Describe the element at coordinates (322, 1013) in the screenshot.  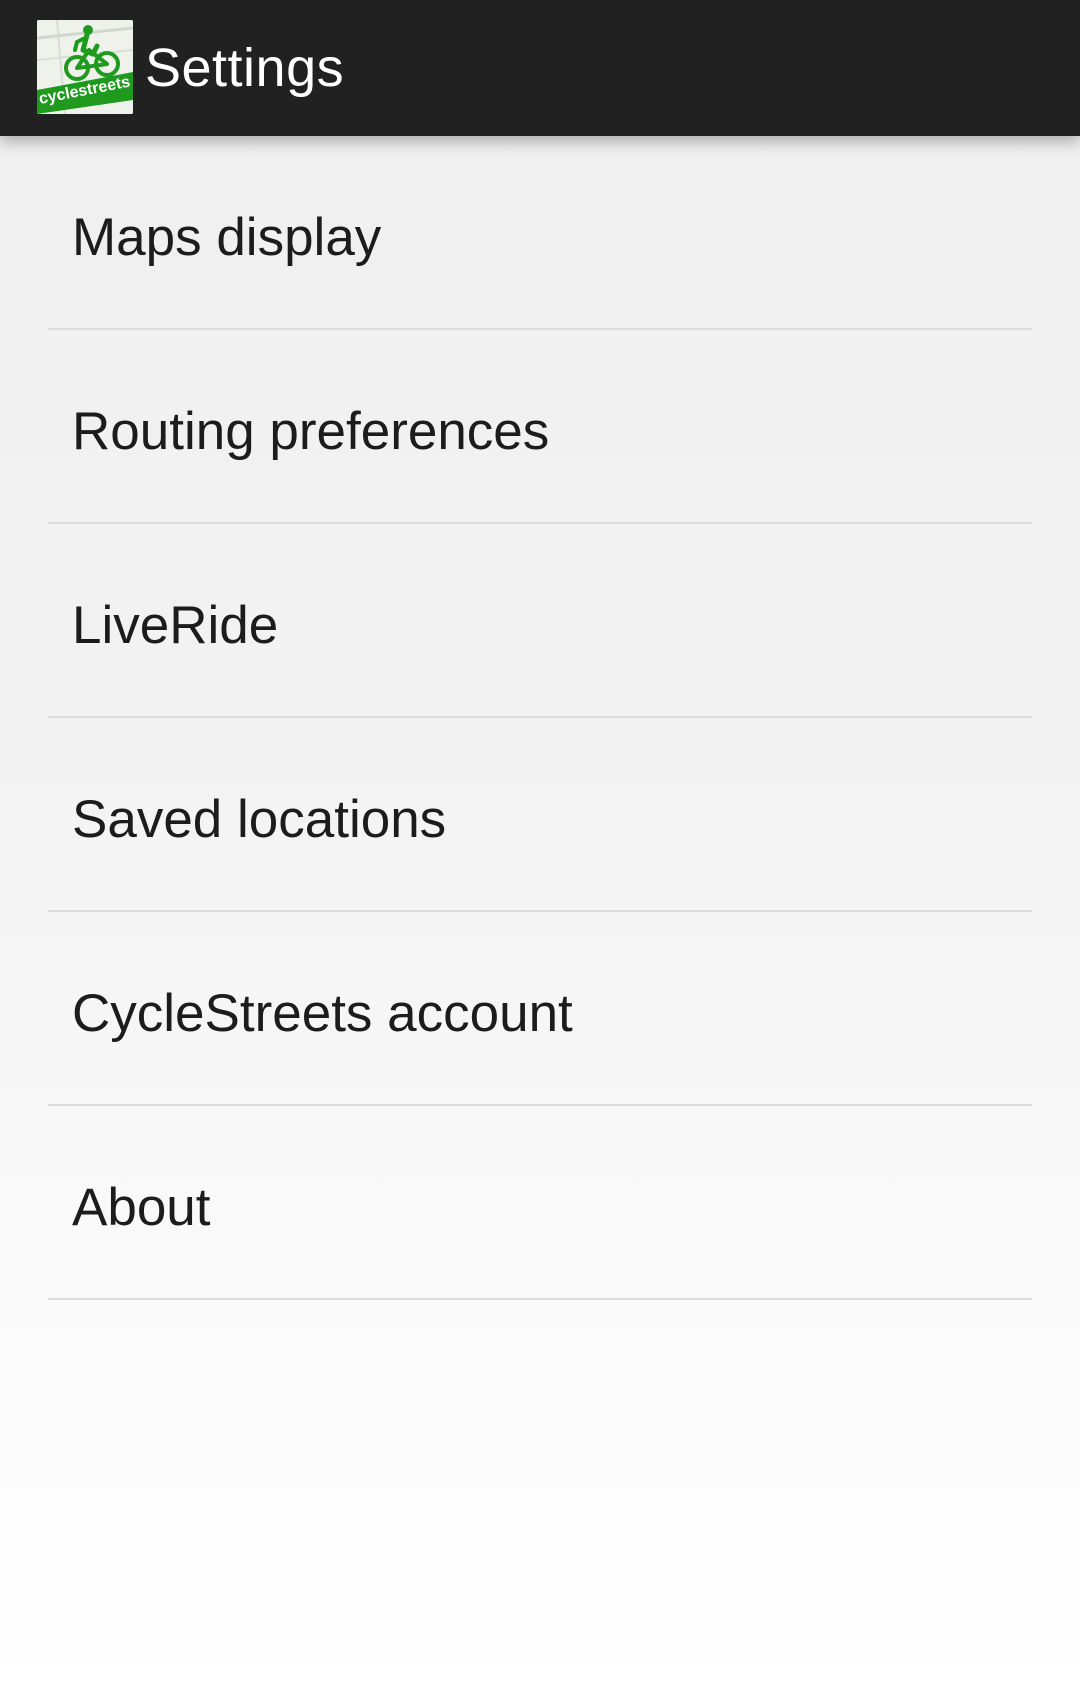
I see `settings-item-label: CycleStreets account` at that location.